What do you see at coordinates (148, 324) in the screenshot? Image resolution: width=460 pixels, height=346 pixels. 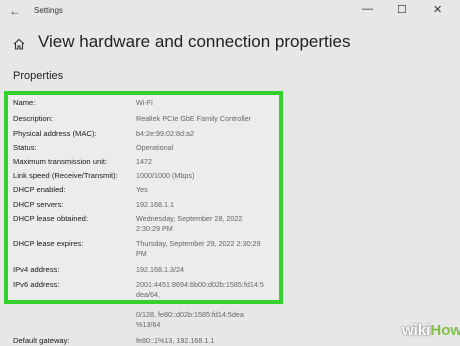 I see `property-value: %13/64` at bounding box center [148, 324].